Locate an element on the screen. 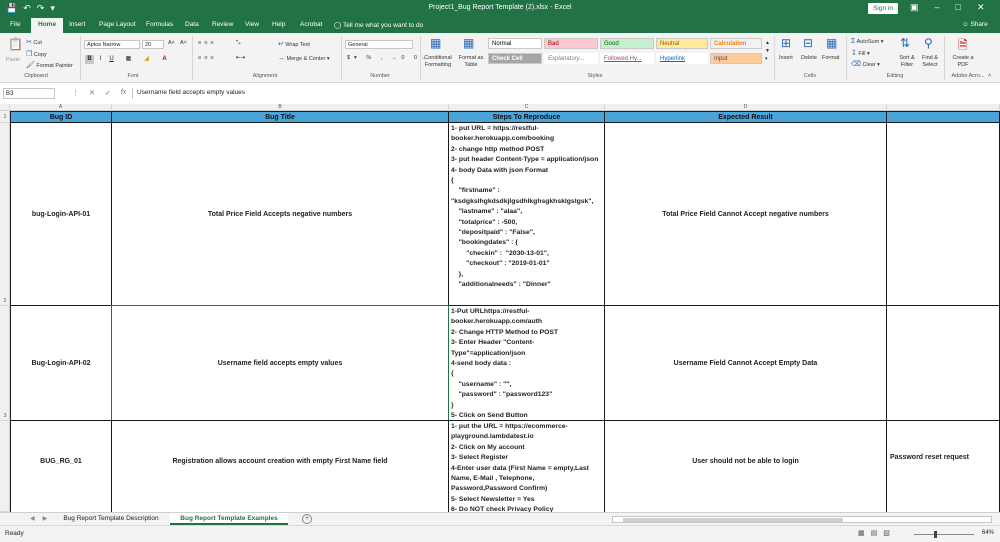 Image resolution: width=1000 pixels, height=542 pixels. tab-formulas: Formulas is located at coordinates (159, 24).